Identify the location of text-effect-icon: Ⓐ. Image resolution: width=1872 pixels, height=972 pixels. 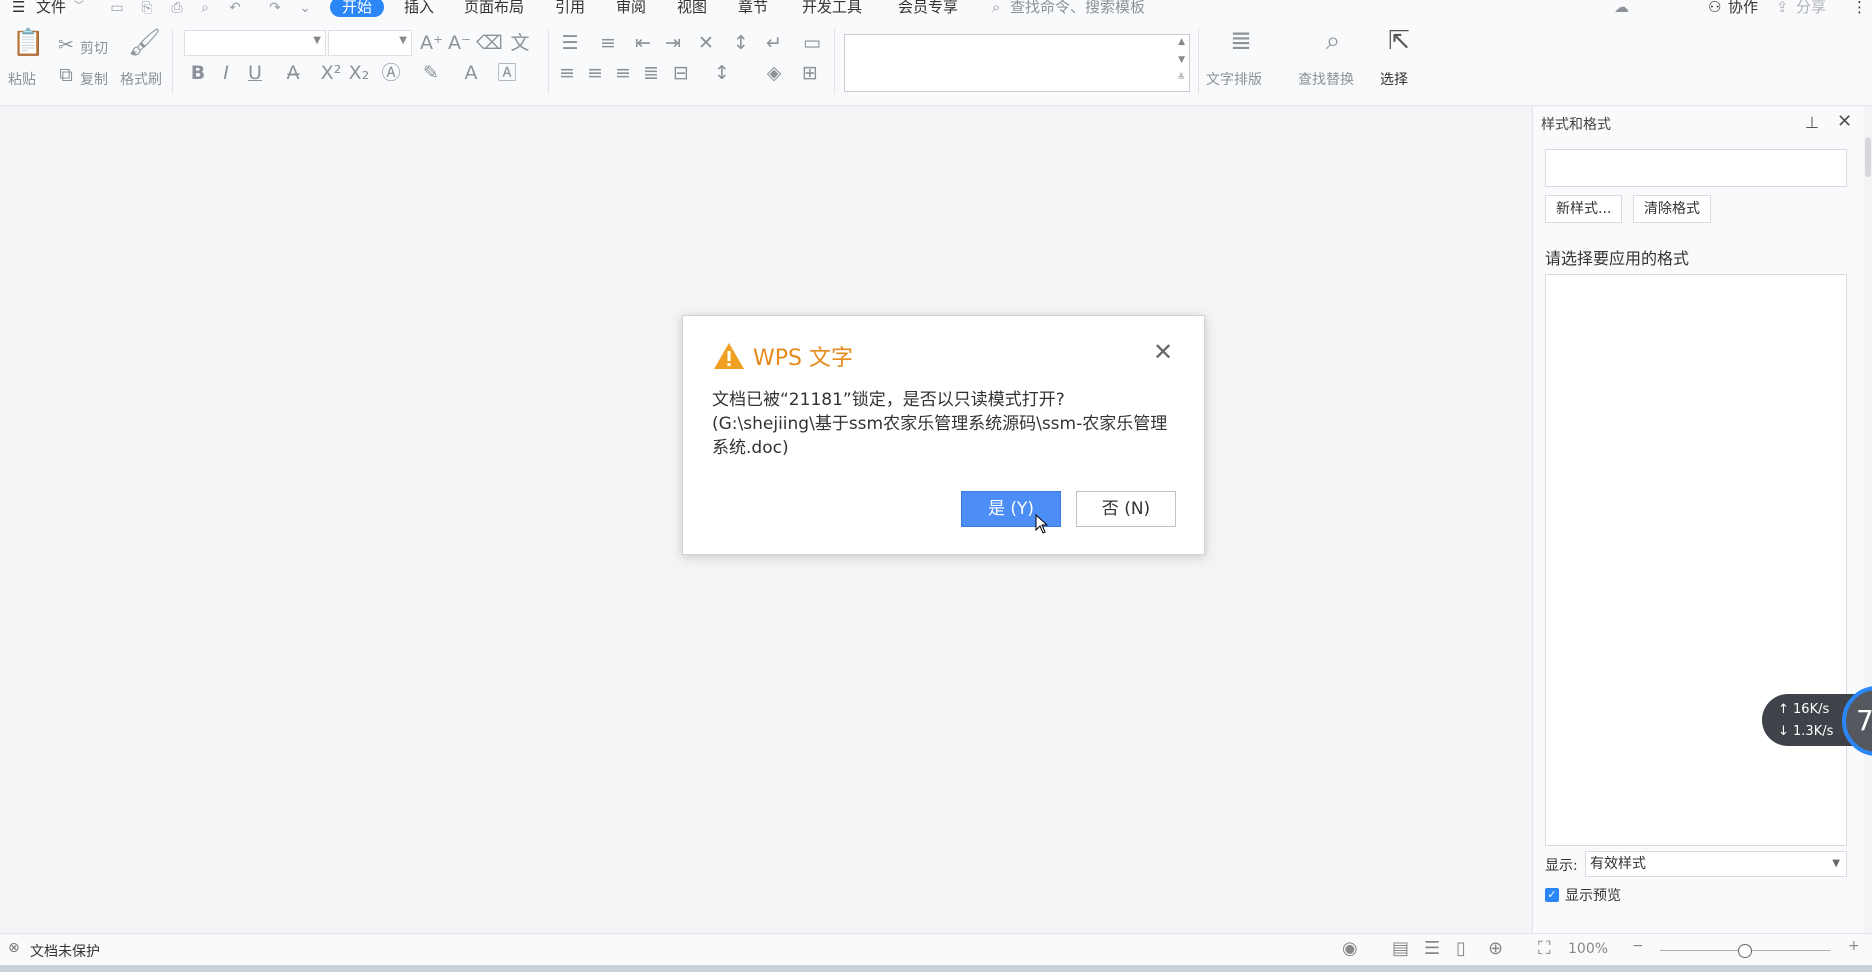
(391, 73).